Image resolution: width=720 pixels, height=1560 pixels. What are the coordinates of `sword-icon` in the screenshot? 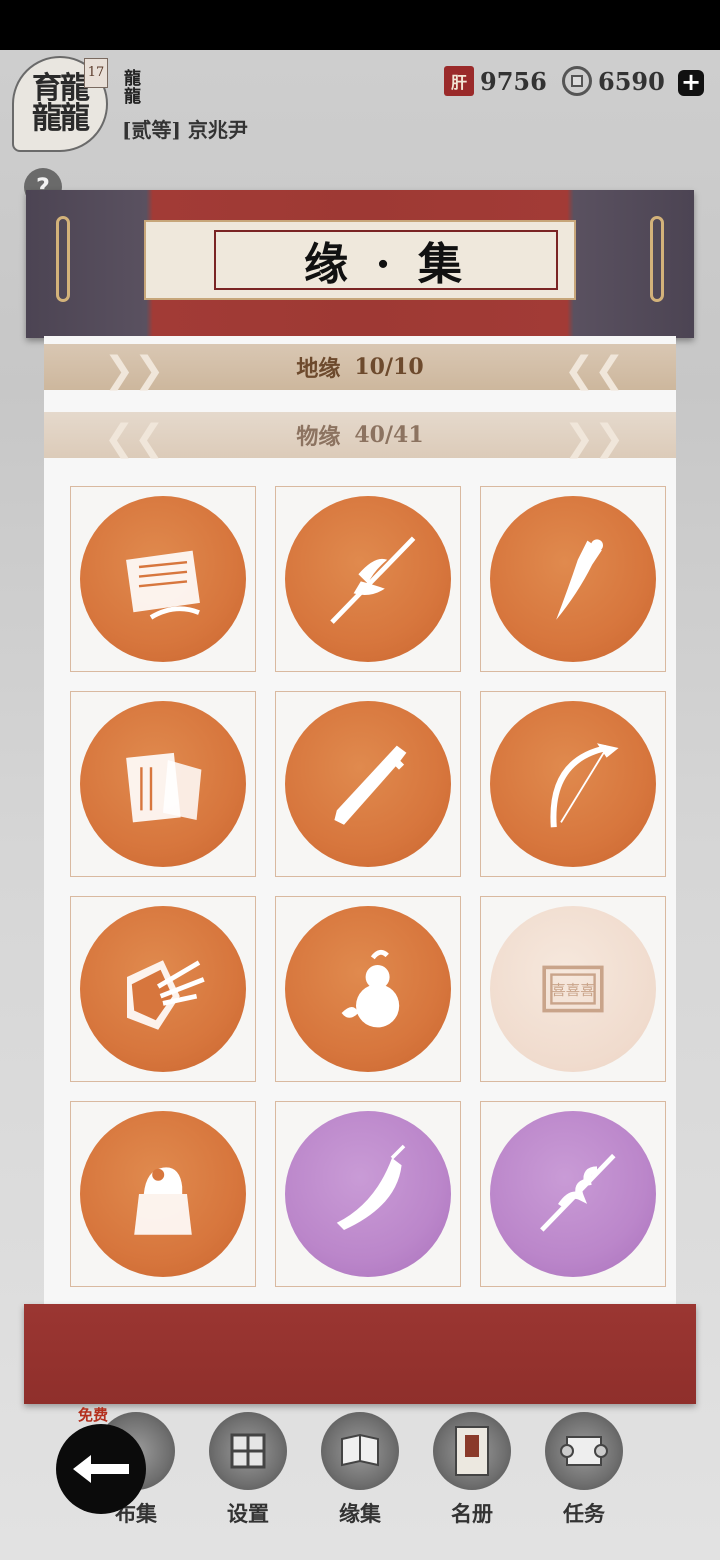 It's located at (368, 784).